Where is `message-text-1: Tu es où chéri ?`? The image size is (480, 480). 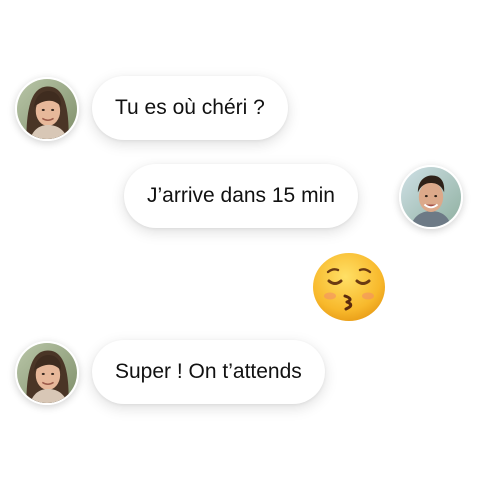
message-text-1: Tu es où chéri ? is located at coordinates (190, 107).